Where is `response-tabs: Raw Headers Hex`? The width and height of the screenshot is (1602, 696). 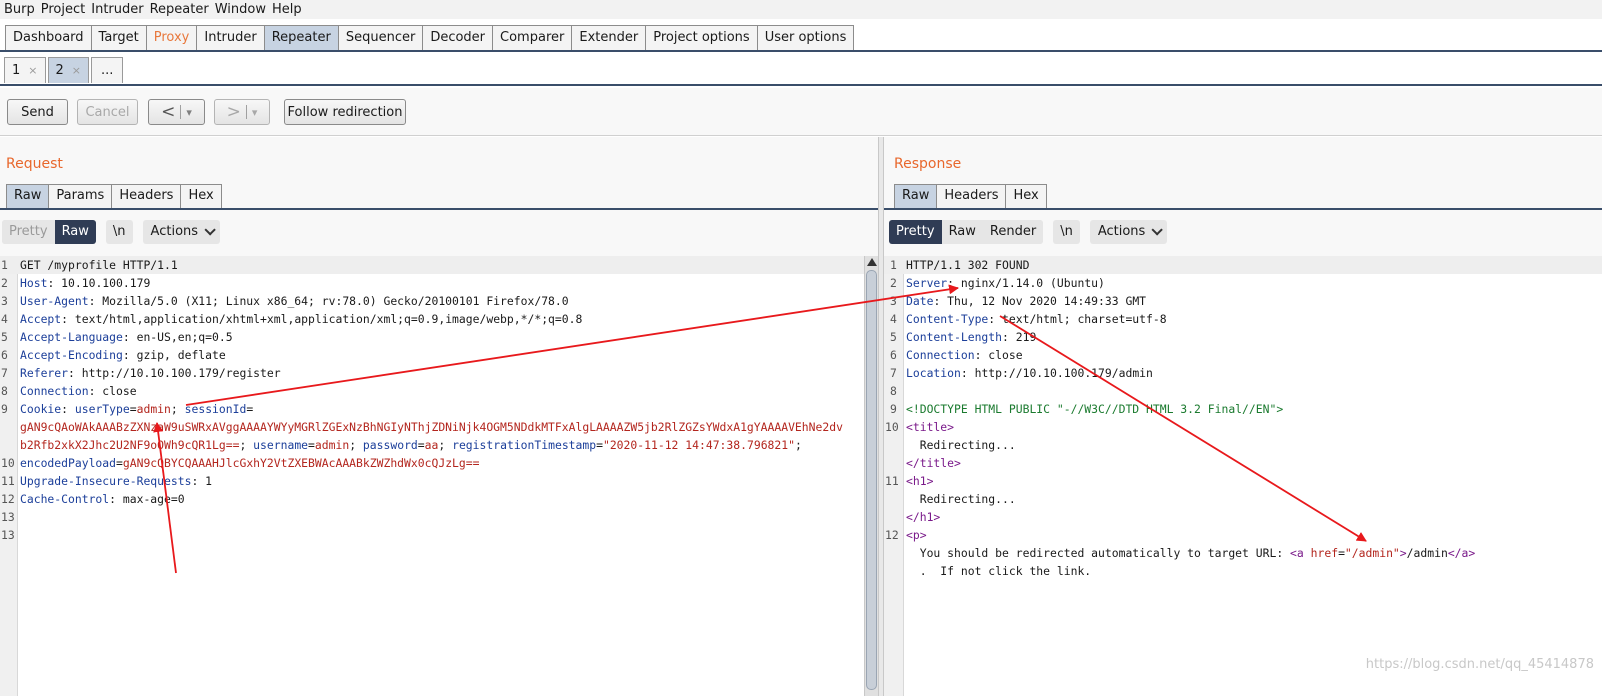 response-tabs: Raw Headers Hex is located at coordinates (970, 196).